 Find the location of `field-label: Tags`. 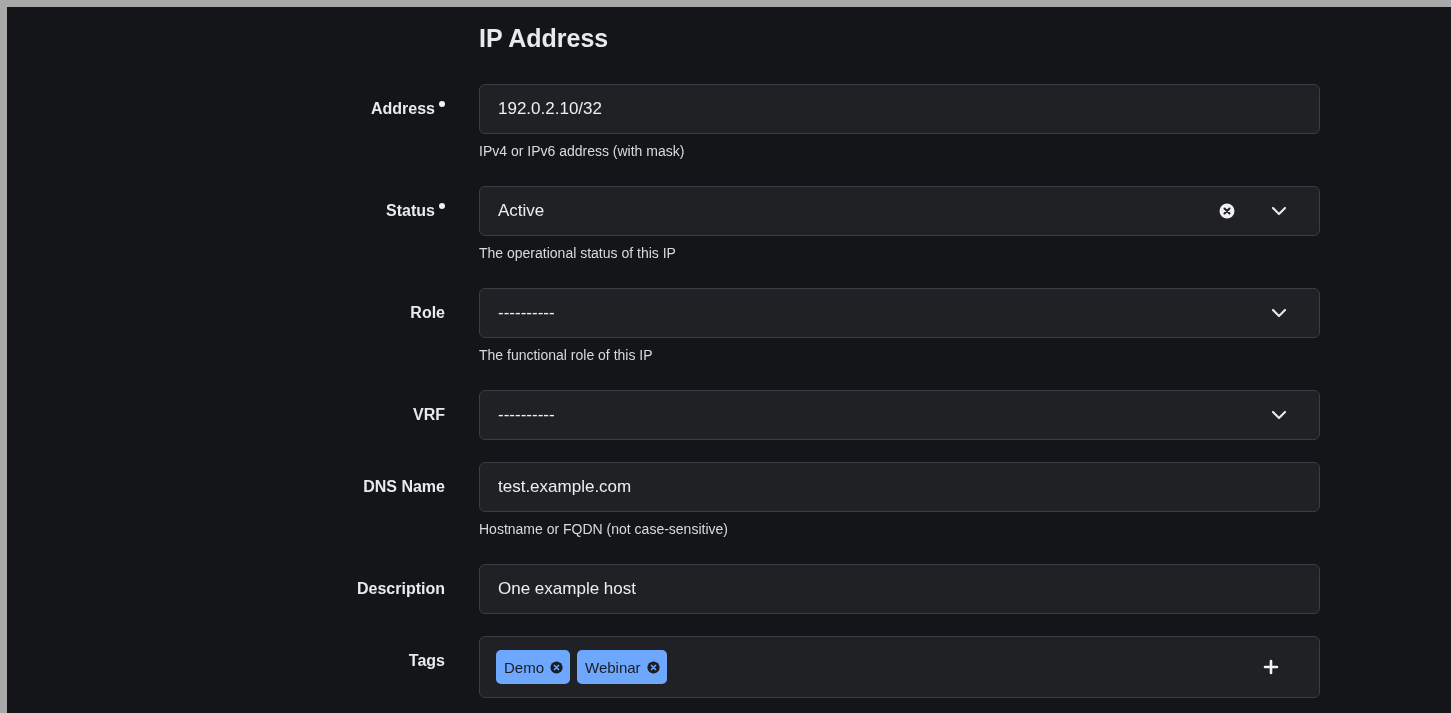

field-label: Tags is located at coordinates (426, 661).